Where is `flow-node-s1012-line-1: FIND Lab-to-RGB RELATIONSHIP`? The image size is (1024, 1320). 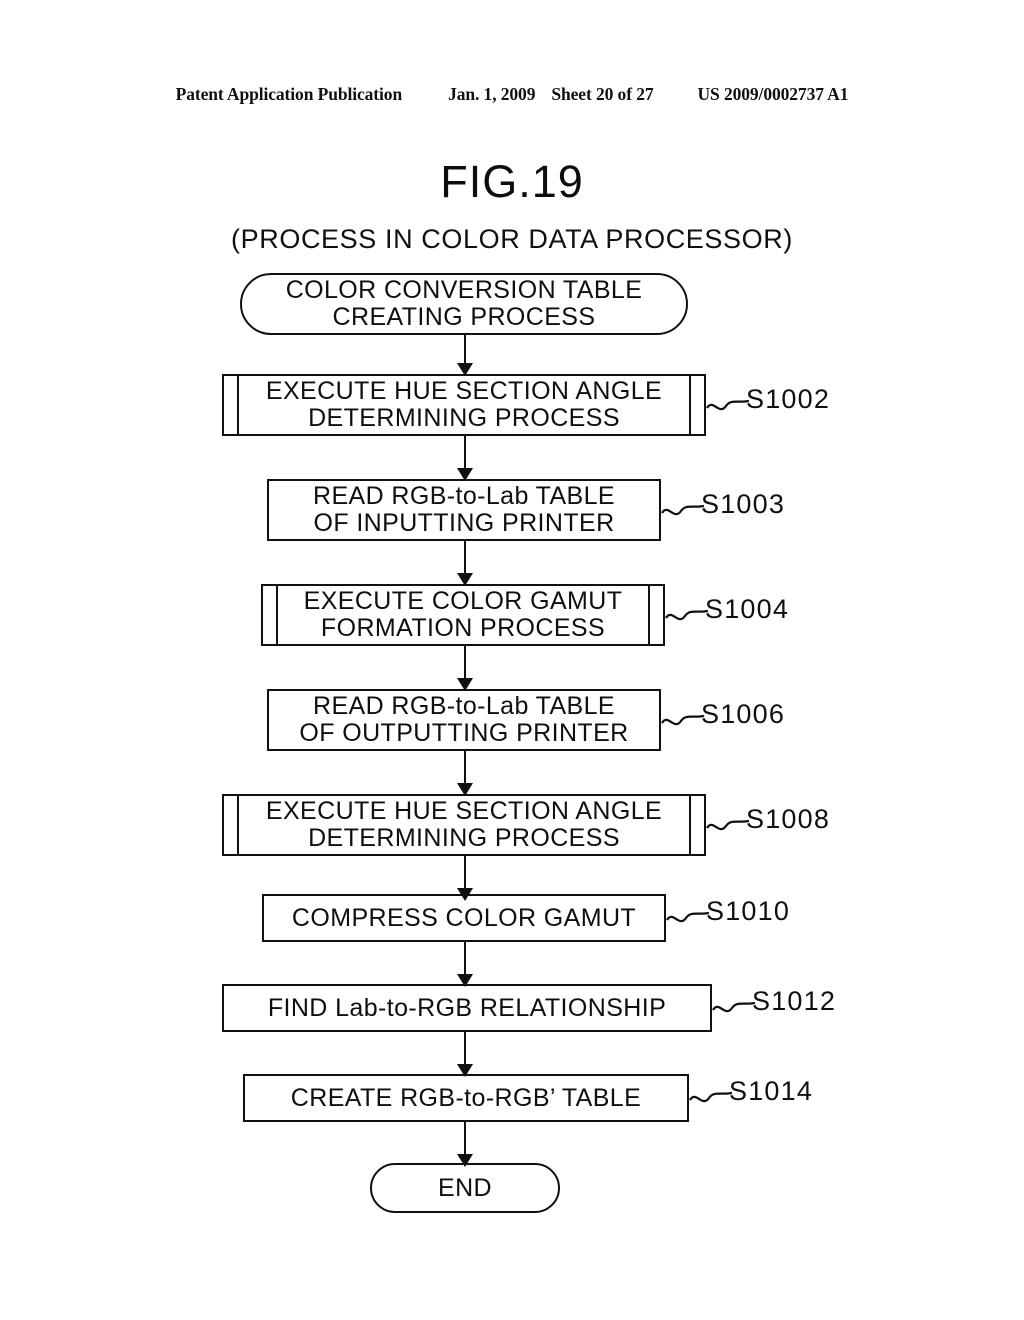 flow-node-s1012-line-1: FIND Lab-to-RGB RELATIONSHIP is located at coordinates (467, 1007).